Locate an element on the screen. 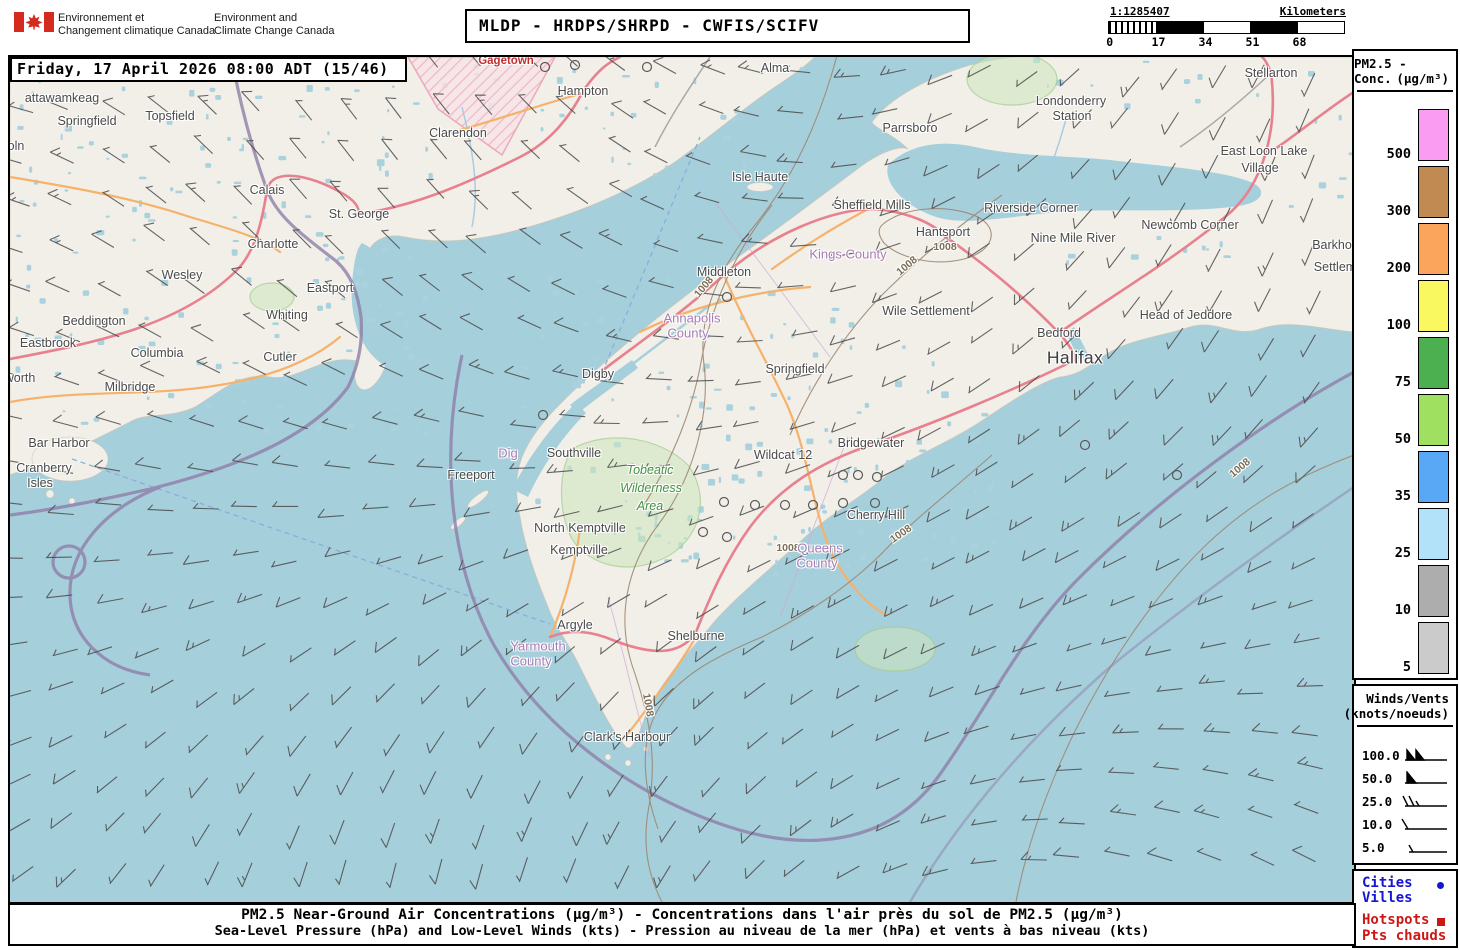  map-scale: 1:1285407 Kilometers 0 17 34 51 68 is located at coordinates (1227, 29).